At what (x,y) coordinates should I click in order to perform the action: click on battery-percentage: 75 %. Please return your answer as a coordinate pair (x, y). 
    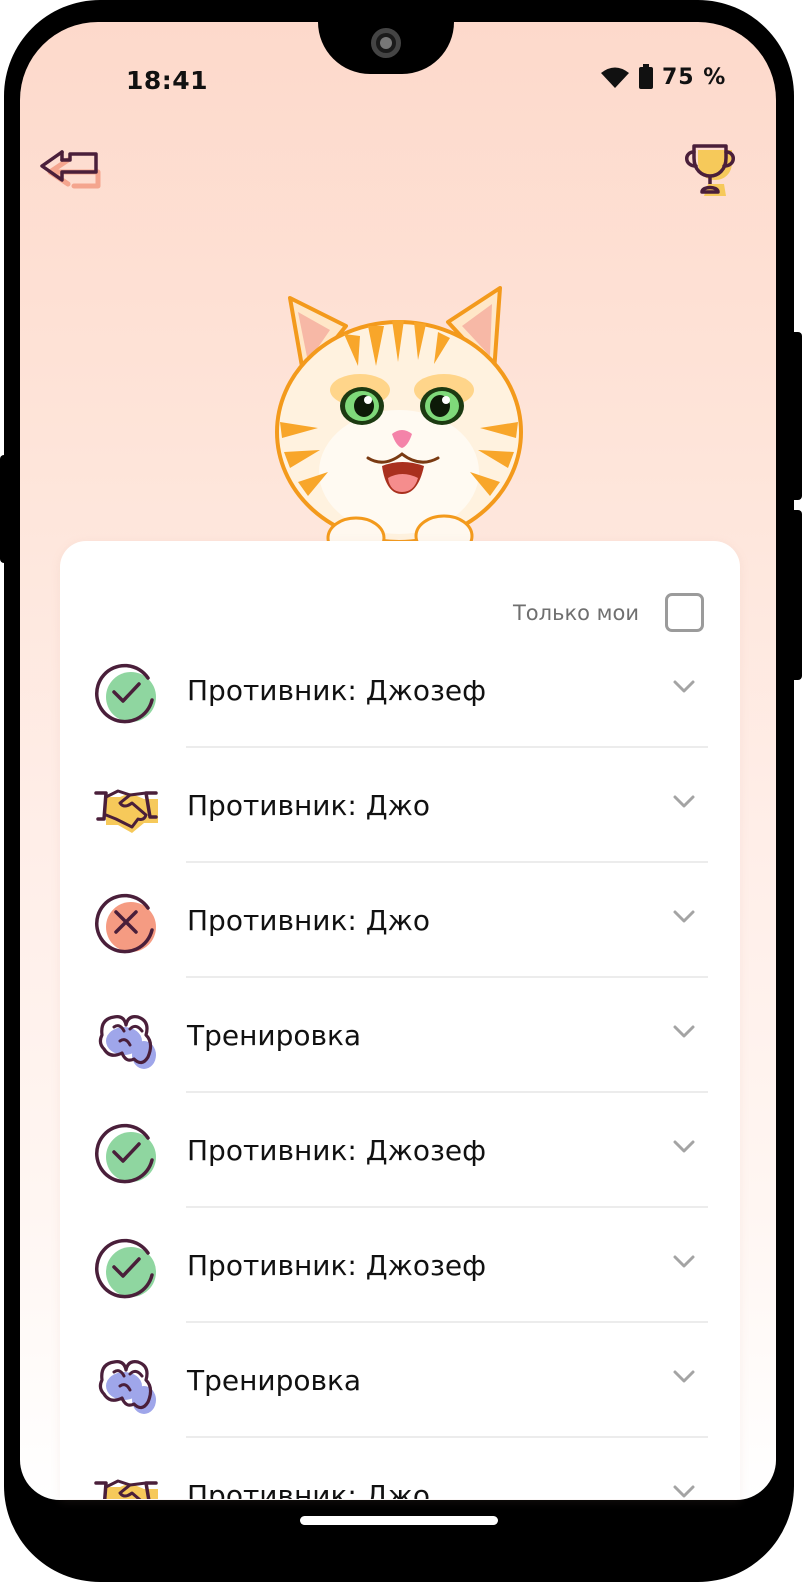
    Looking at the image, I should click on (694, 77).